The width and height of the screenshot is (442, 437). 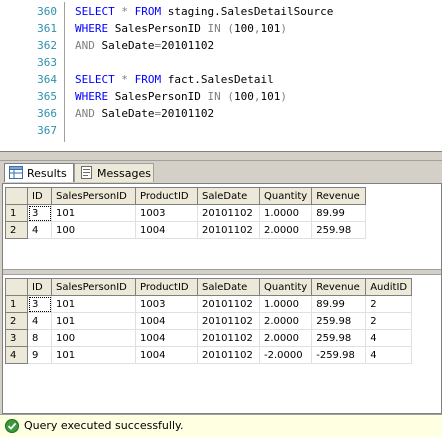 What do you see at coordinates (114, 172) in the screenshot?
I see `tab-messages: Messages` at bounding box center [114, 172].